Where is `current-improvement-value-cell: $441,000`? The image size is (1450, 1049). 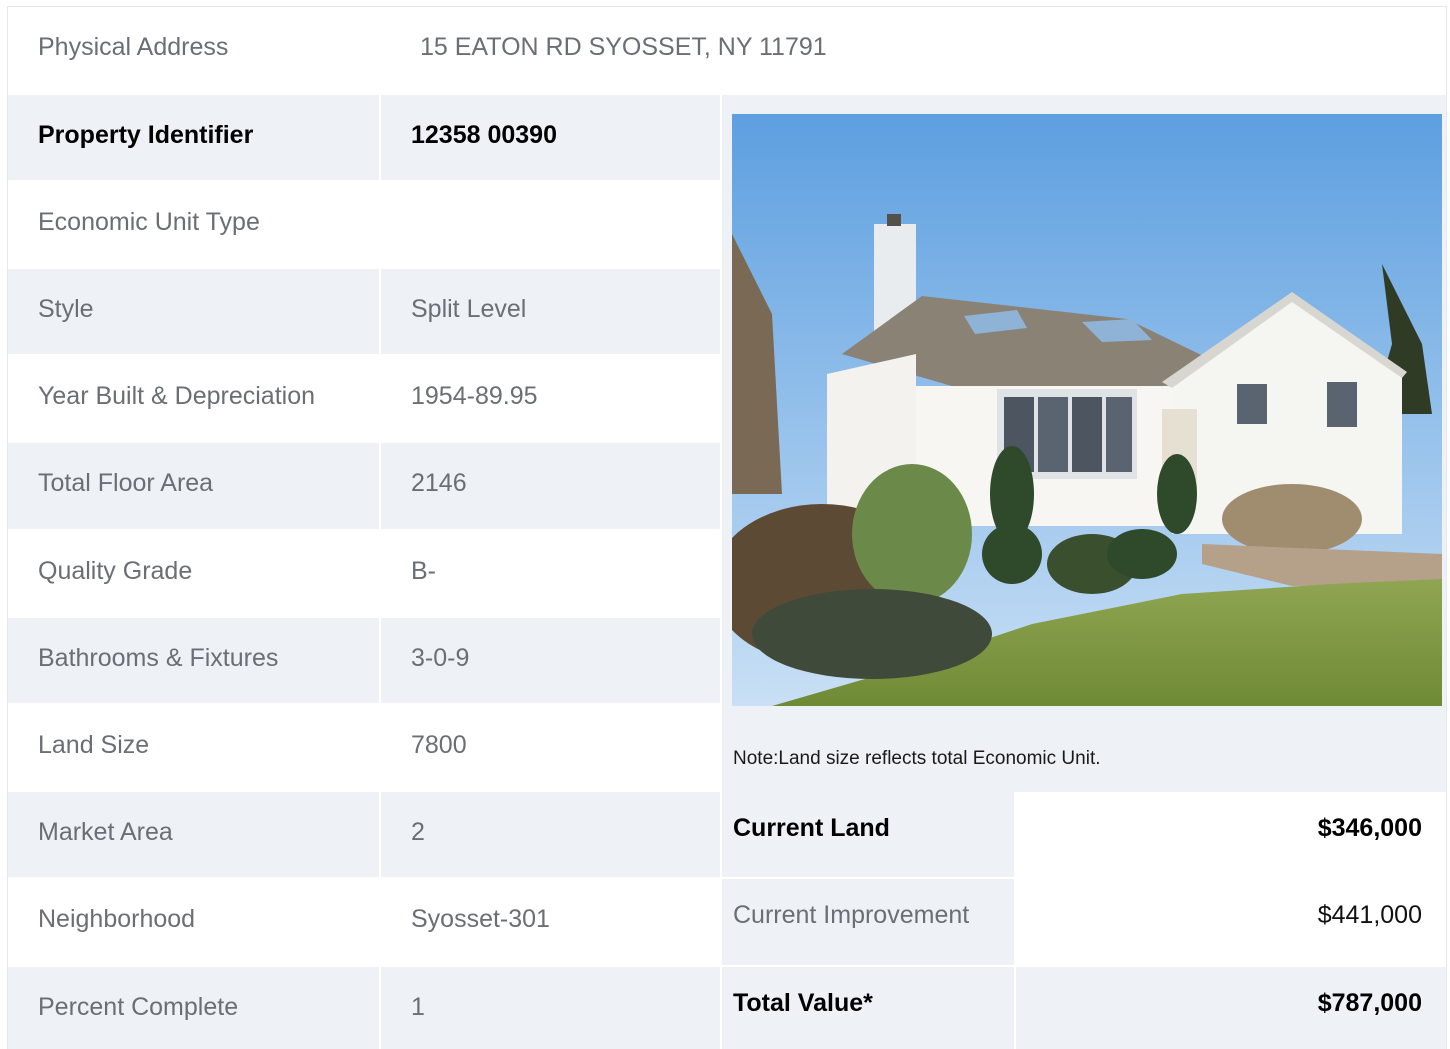
current-improvement-value-cell: $441,000 is located at coordinates (1231, 922).